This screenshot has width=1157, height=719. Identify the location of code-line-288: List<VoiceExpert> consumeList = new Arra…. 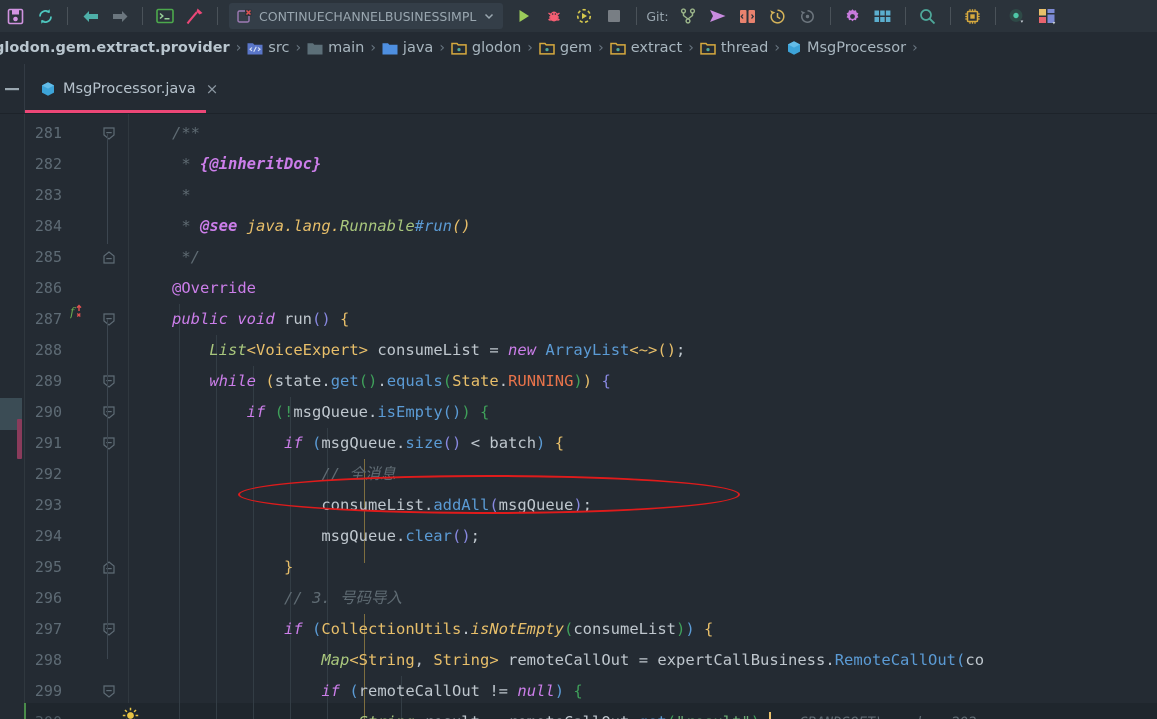
(447, 350).